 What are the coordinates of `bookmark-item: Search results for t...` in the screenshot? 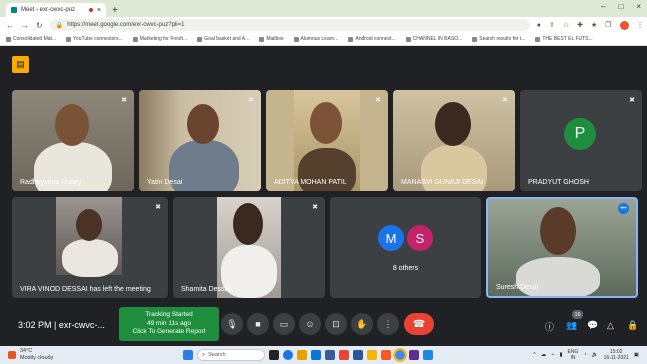 It's located at (498, 39).